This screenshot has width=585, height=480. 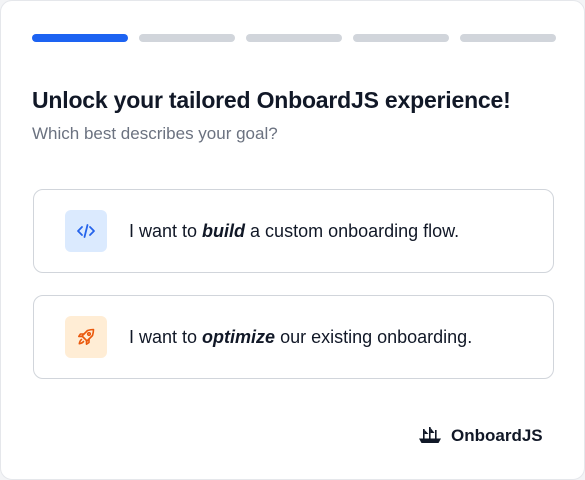 What do you see at coordinates (430, 435) in the screenshot?
I see `ship-logo-icon` at bounding box center [430, 435].